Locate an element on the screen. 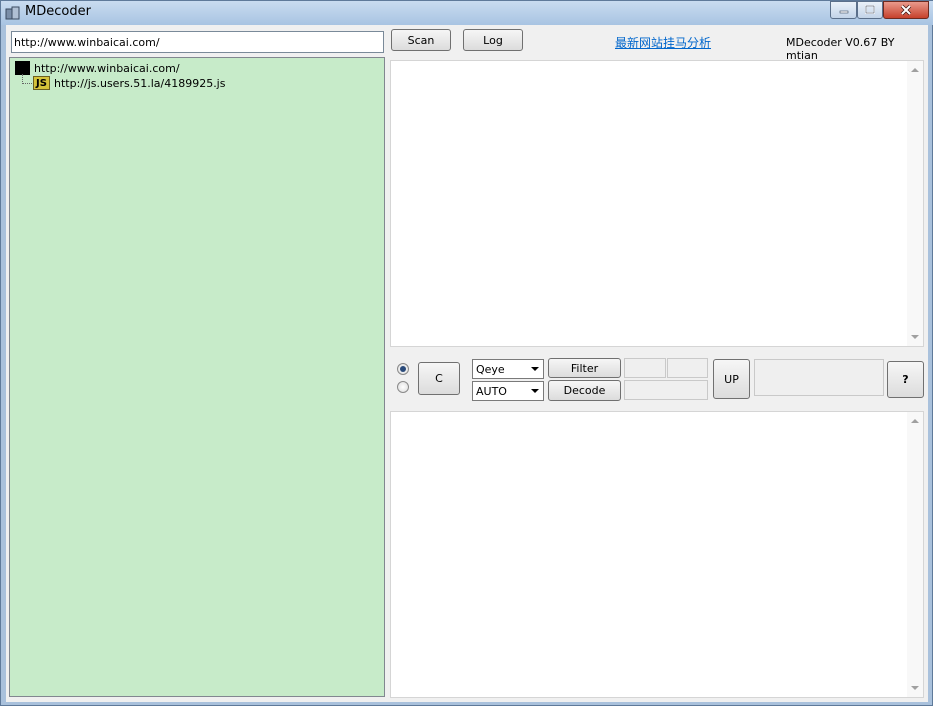 Image resolution: width=933 pixels, height=706 pixels. engine-select-value: Qeye is located at coordinates (490, 369).